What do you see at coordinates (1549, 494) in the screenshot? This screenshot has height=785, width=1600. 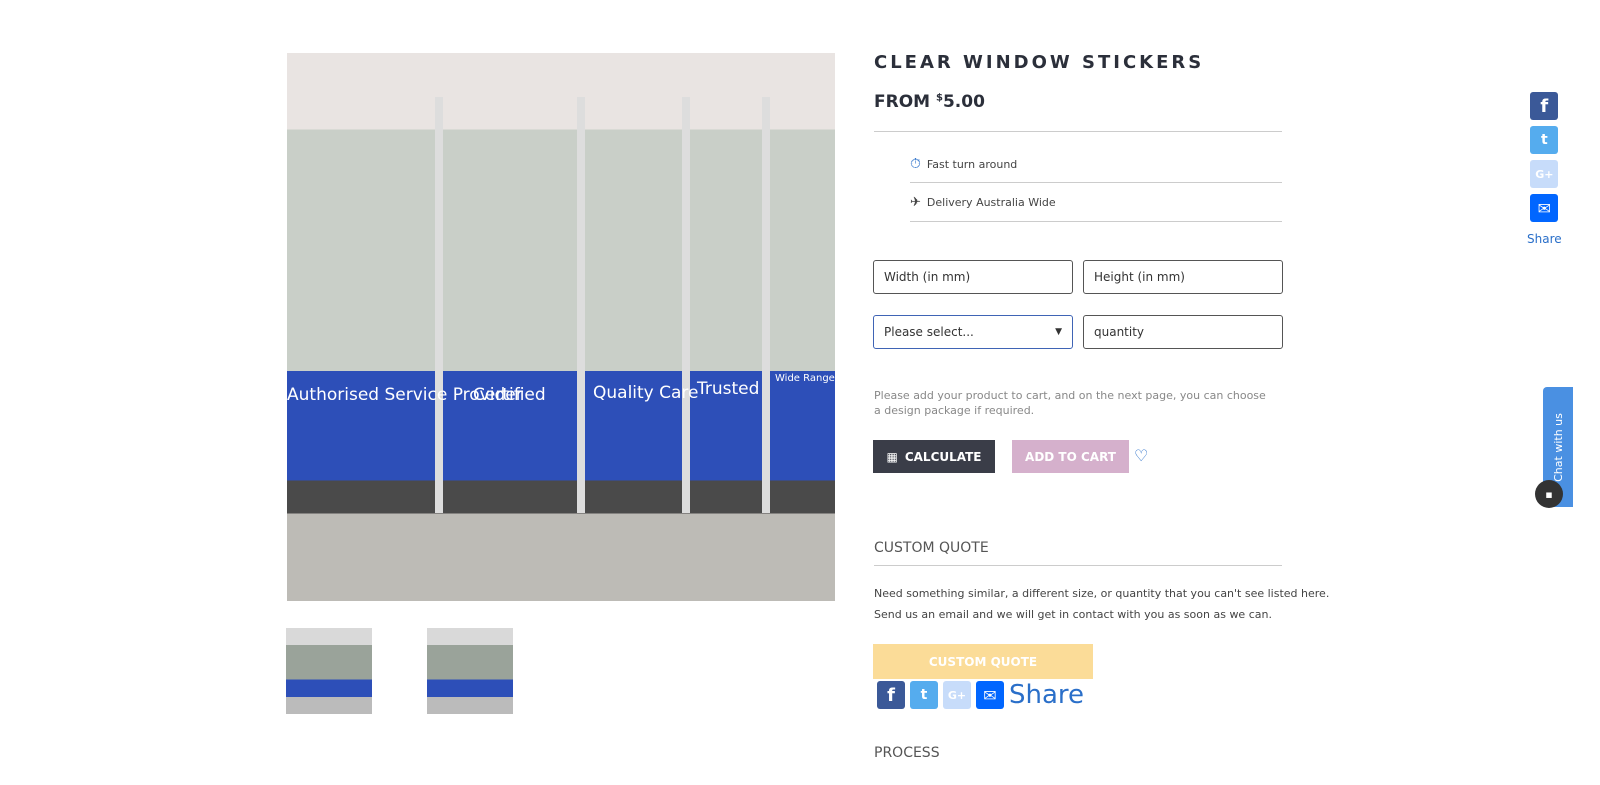 I see `chat-bubble-icon: ▪` at bounding box center [1549, 494].